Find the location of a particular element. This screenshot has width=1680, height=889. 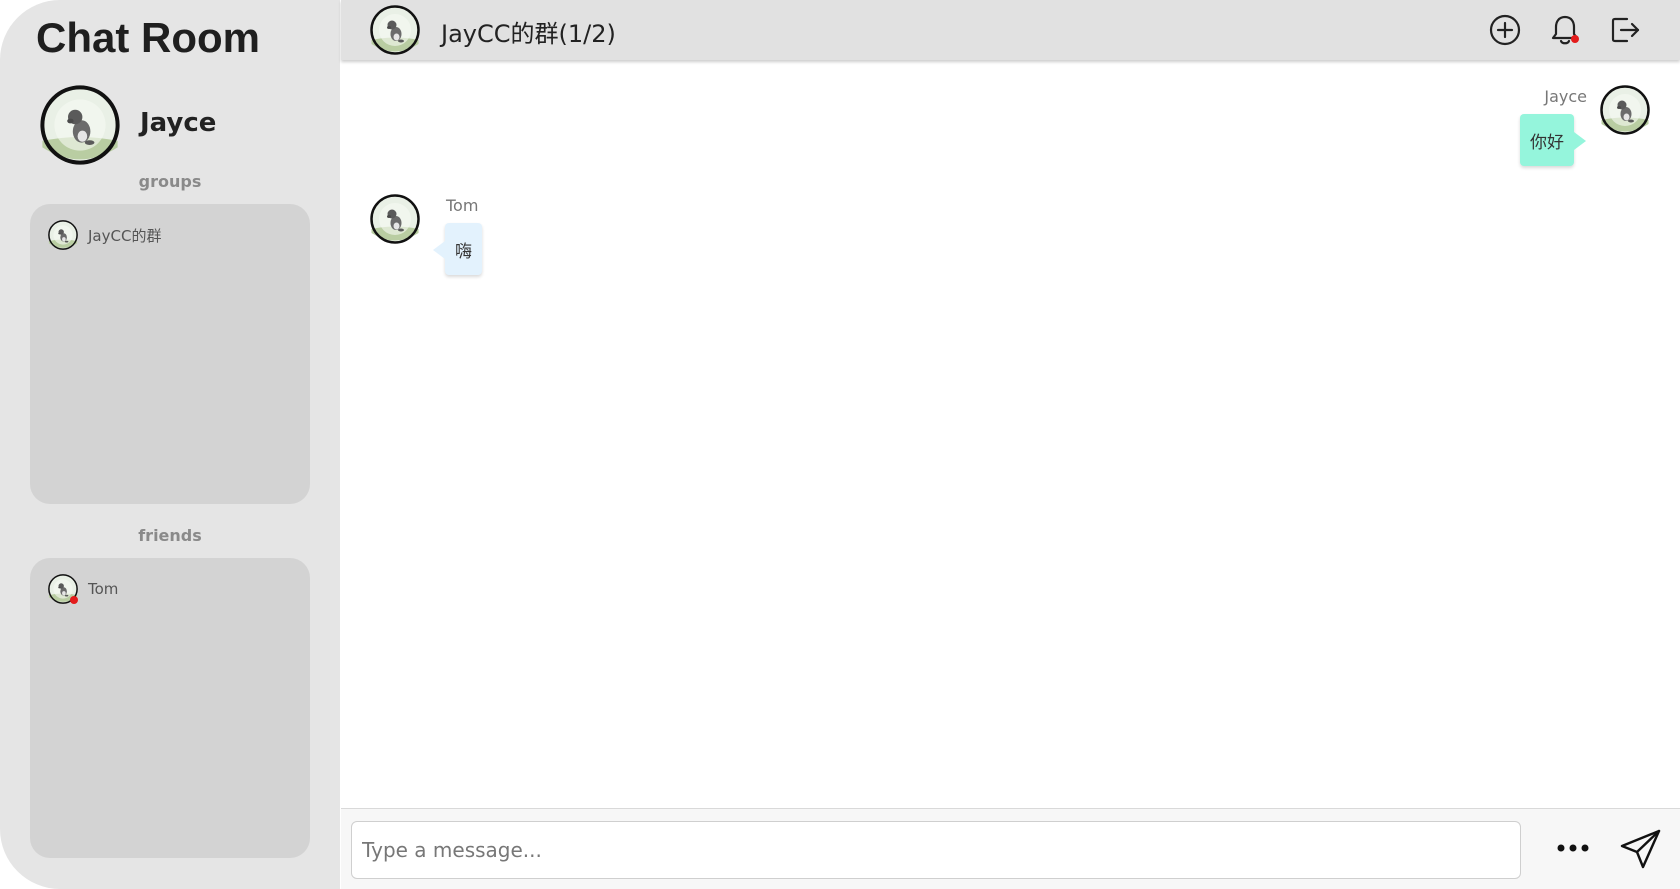

add-circle-icon is located at coordinates (1505, 30).